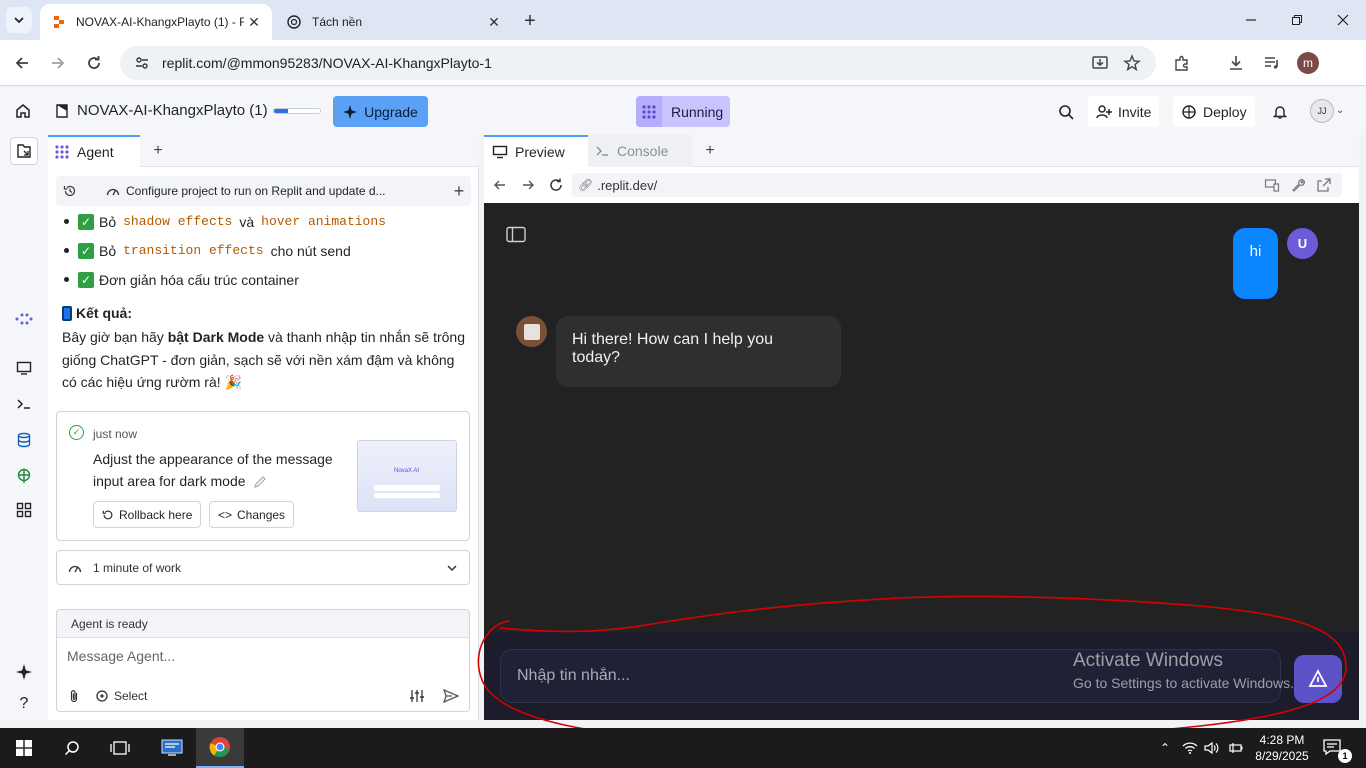 The width and height of the screenshot is (1366, 768). What do you see at coordinates (260, 482) in the screenshot?
I see `edit-icon` at bounding box center [260, 482].